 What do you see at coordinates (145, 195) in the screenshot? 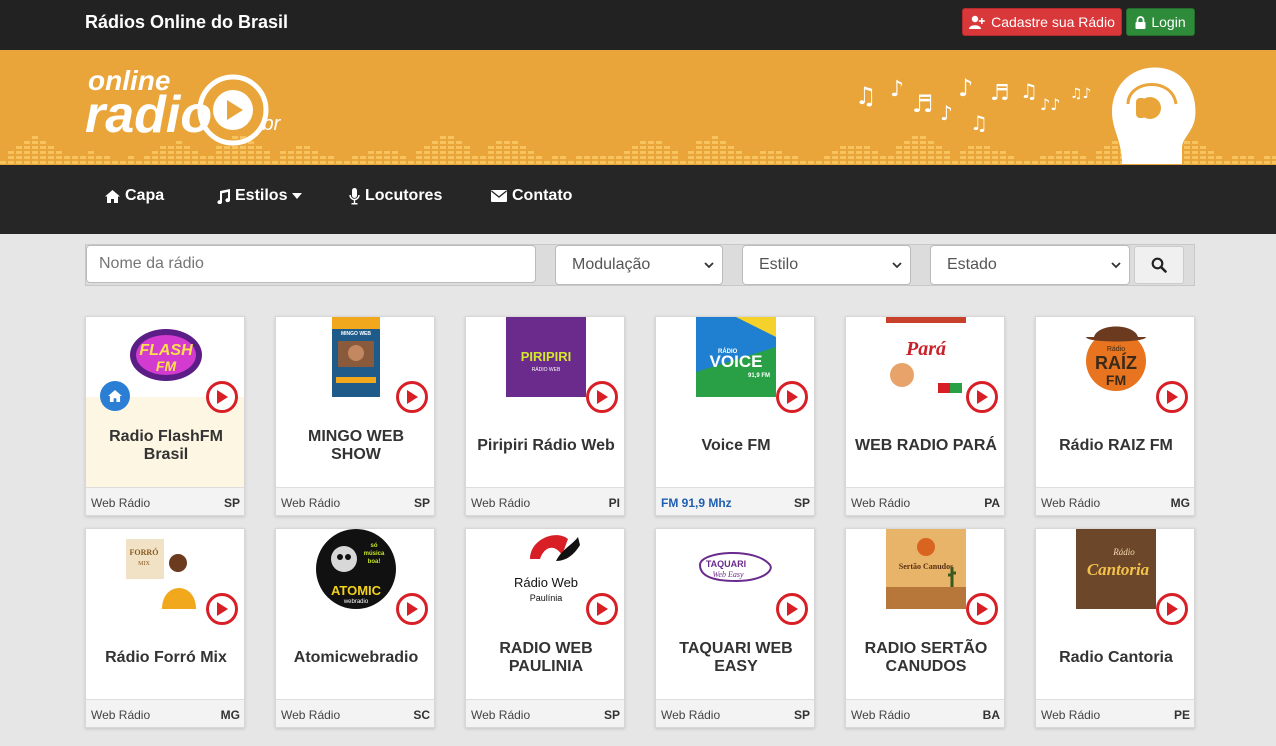
I see `nav-capa-label: Capa` at bounding box center [145, 195].